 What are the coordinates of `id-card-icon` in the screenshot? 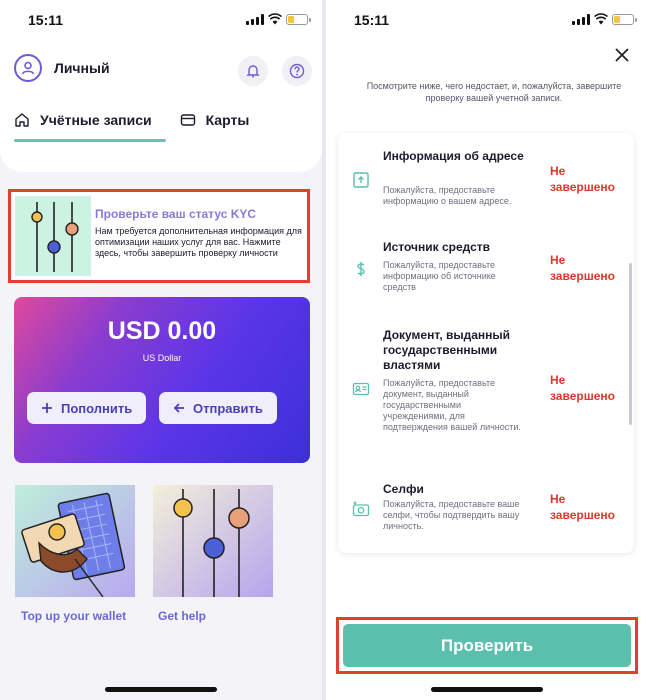 It's located at (361, 389).